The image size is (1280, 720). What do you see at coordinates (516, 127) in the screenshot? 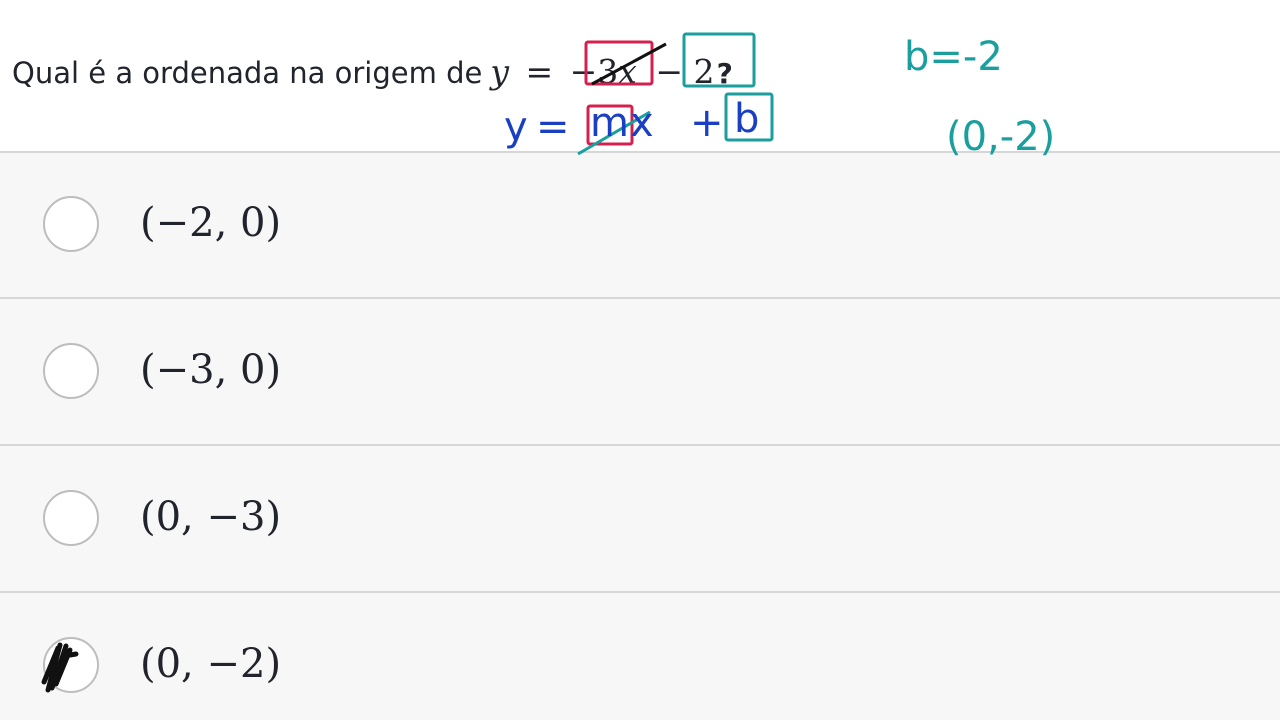
I see `handwritten-y: y` at bounding box center [516, 127].